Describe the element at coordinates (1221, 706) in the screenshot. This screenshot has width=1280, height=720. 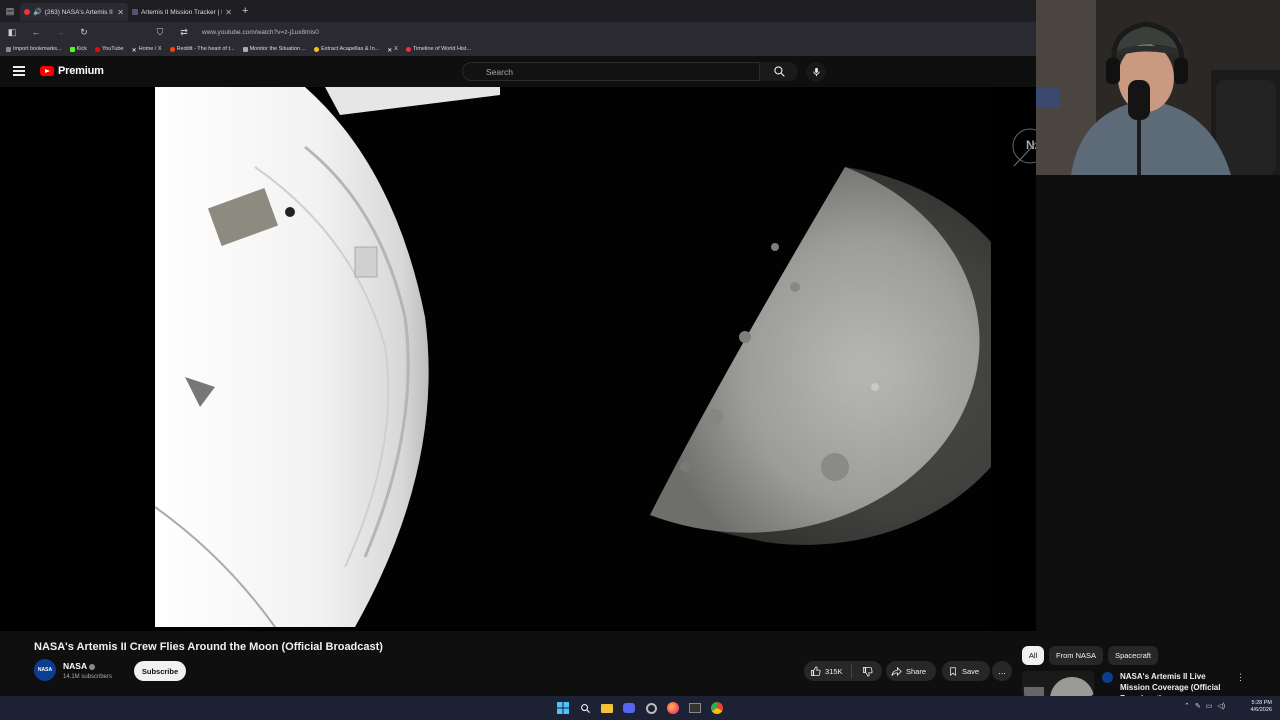
I see `volume-icon: ◁)` at that location.